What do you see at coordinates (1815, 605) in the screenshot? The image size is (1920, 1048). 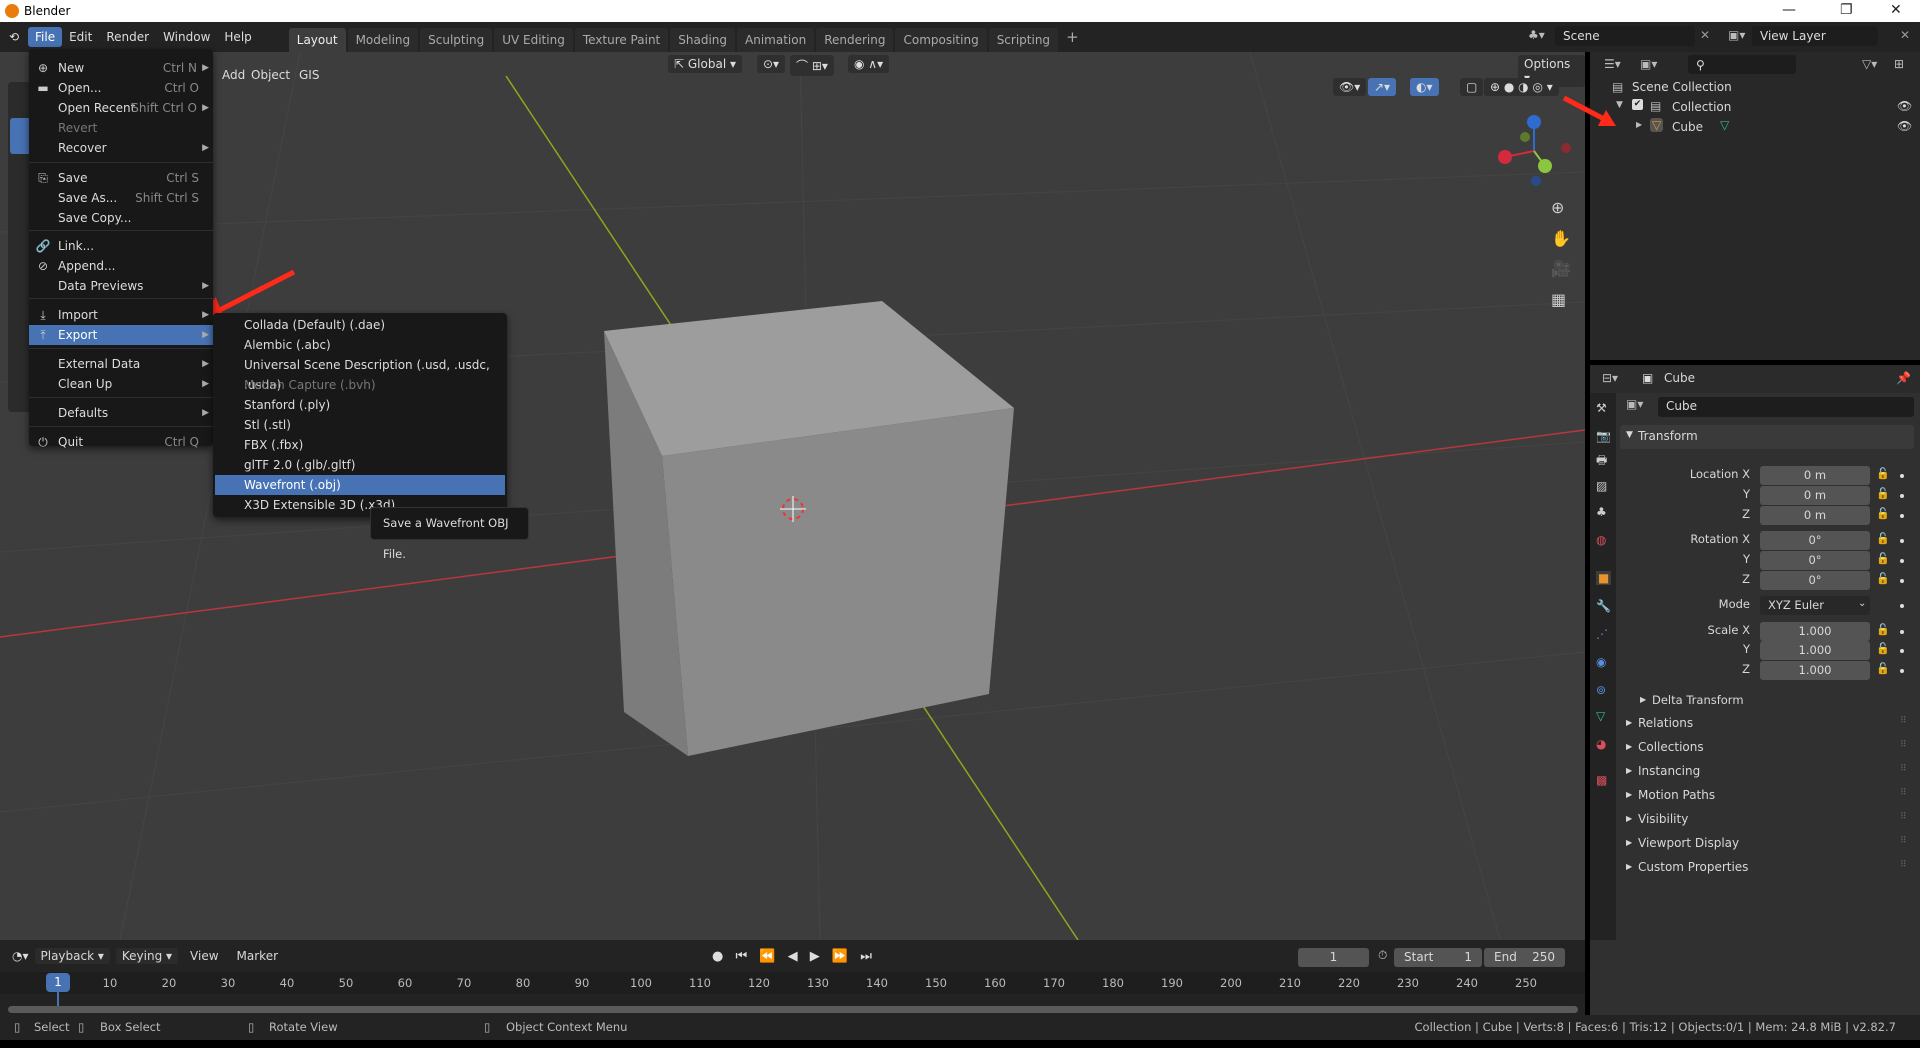 I see `rotation-mode-dropdown: XYZ Euler` at bounding box center [1815, 605].